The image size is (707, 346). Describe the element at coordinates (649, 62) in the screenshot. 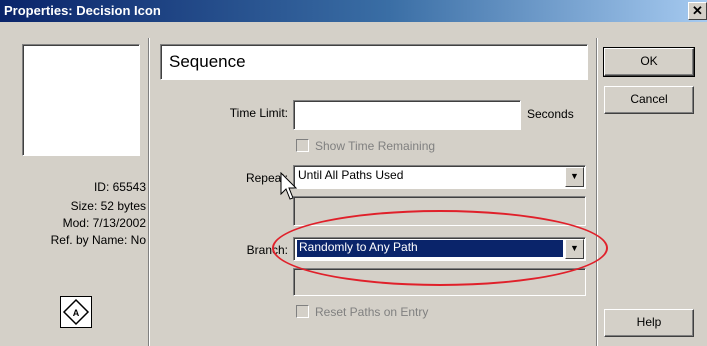

I see `ok-button: OK` at that location.